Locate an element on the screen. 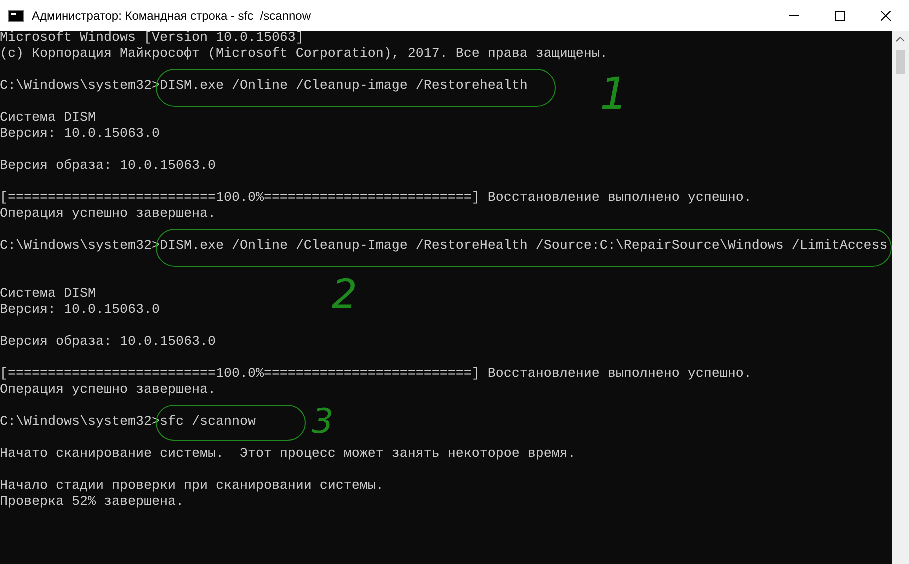  scrollbar is located at coordinates (900, 297).